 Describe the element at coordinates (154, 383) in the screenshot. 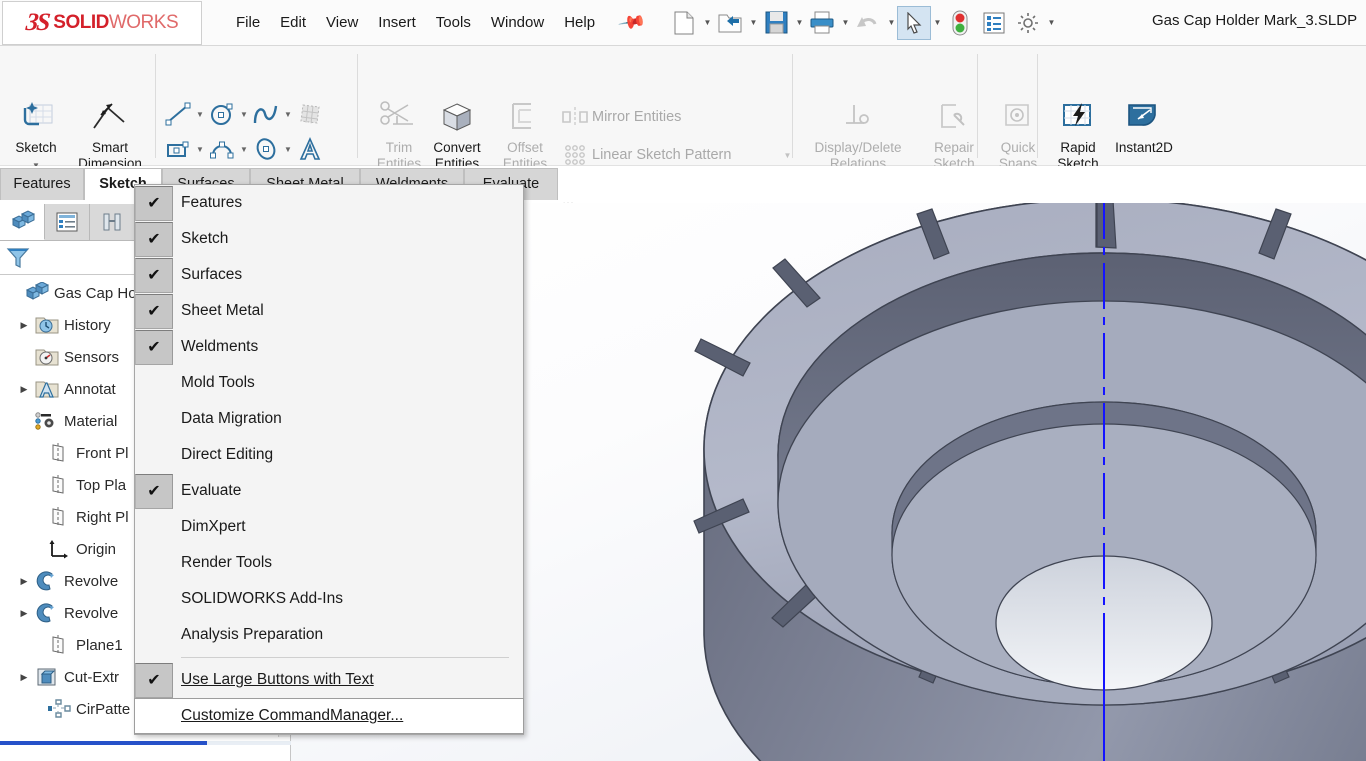

I see `menu-mold-tools-checkbox` at that location.